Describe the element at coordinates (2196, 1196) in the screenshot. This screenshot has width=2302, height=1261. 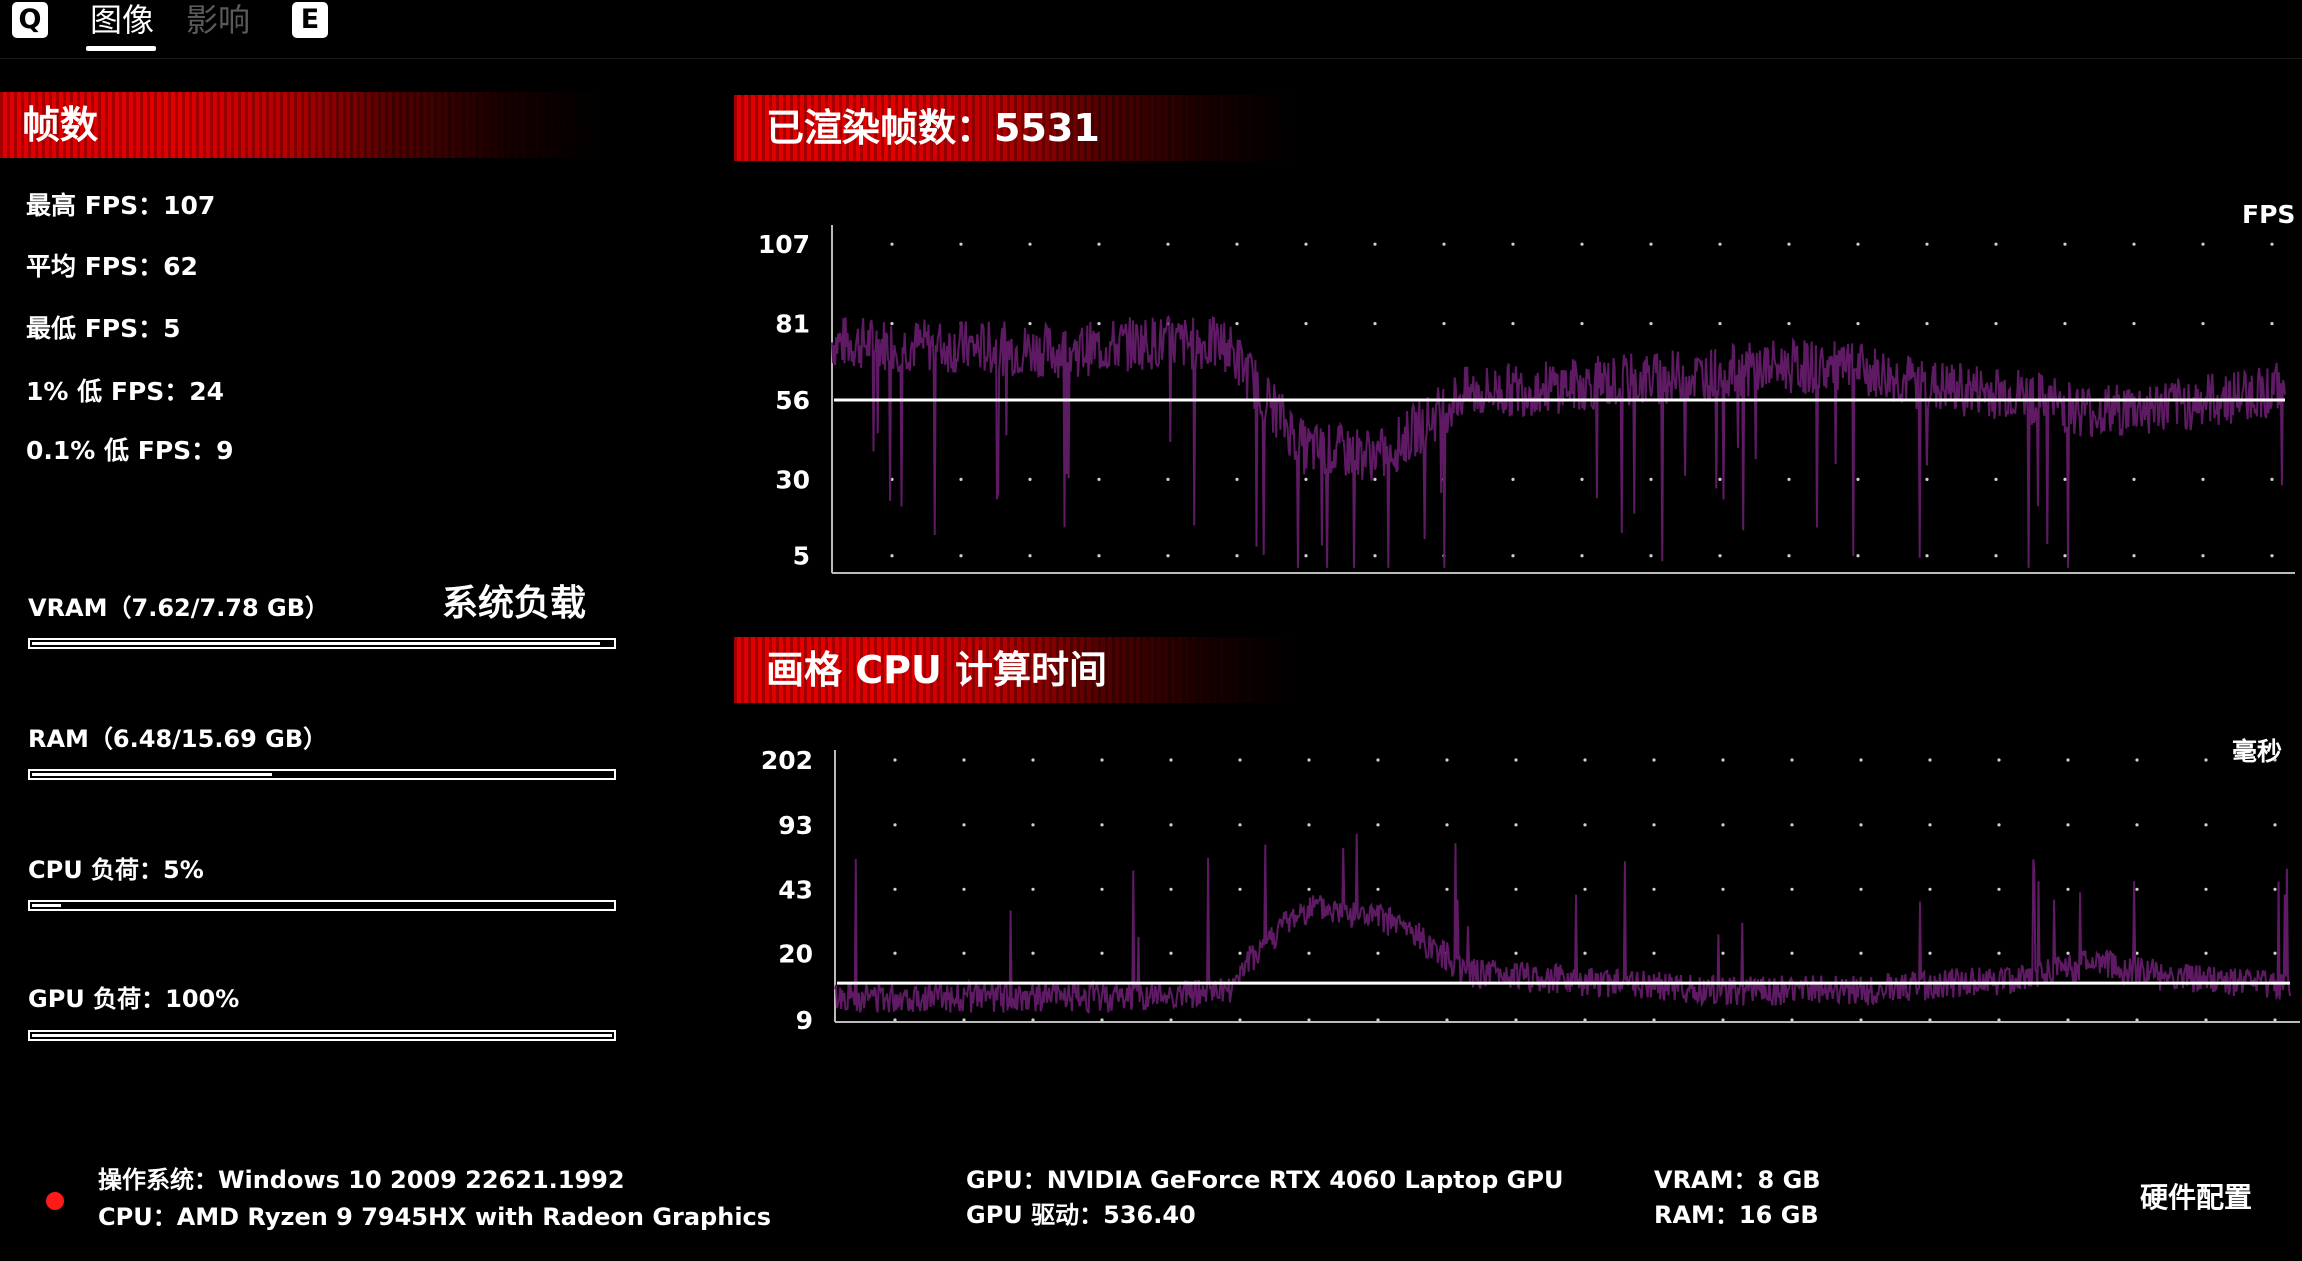
I see `hardware-config-button: 硬件配置` at that location.